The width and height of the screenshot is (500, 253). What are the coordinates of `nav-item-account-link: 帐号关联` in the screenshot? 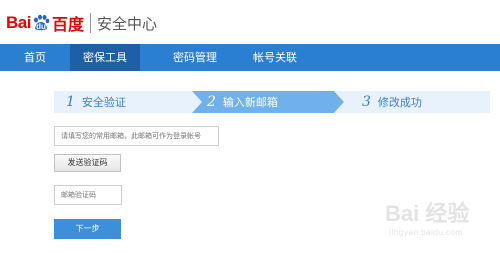 It's located at (275, 57).